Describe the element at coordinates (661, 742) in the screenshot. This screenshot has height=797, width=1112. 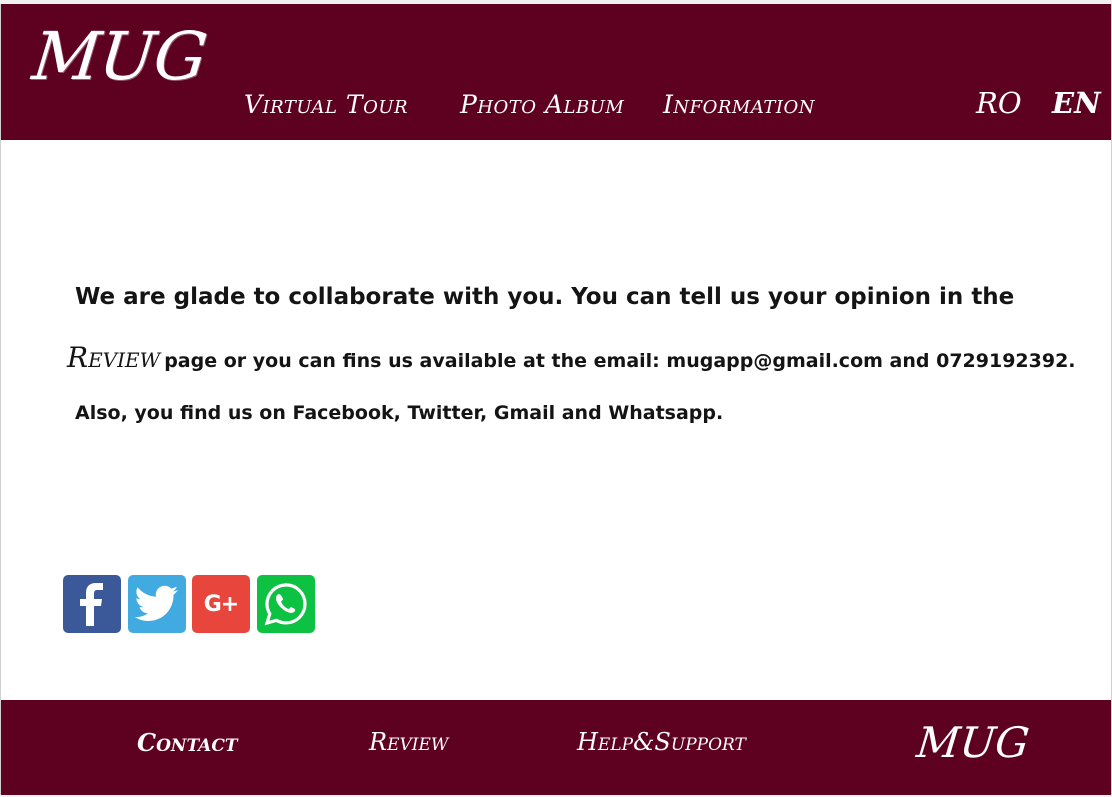
I see `footer-help-support-link: Help&Support` at that location.